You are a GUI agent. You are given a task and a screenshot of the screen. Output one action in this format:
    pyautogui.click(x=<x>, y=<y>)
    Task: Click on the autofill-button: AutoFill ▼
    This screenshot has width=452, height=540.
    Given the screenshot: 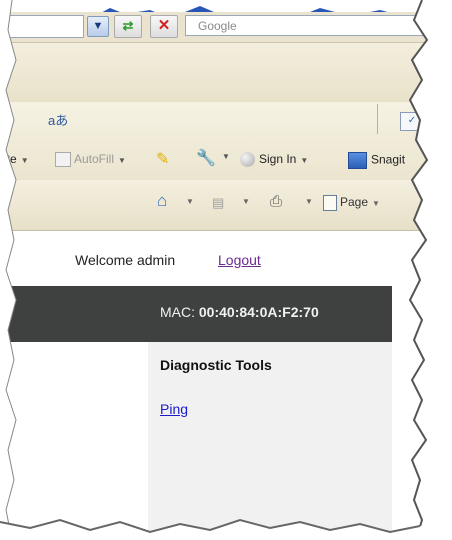 What is the action you would take?
    pyautogui.click(x=90, y=160)
    